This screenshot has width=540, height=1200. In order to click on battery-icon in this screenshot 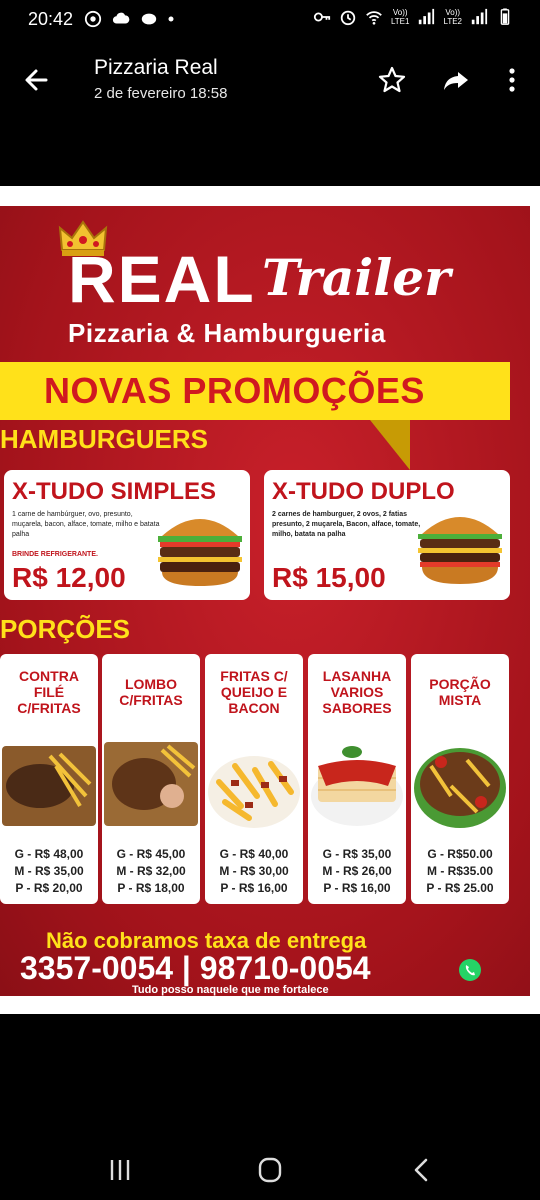, I will do `click(505, 16)`.